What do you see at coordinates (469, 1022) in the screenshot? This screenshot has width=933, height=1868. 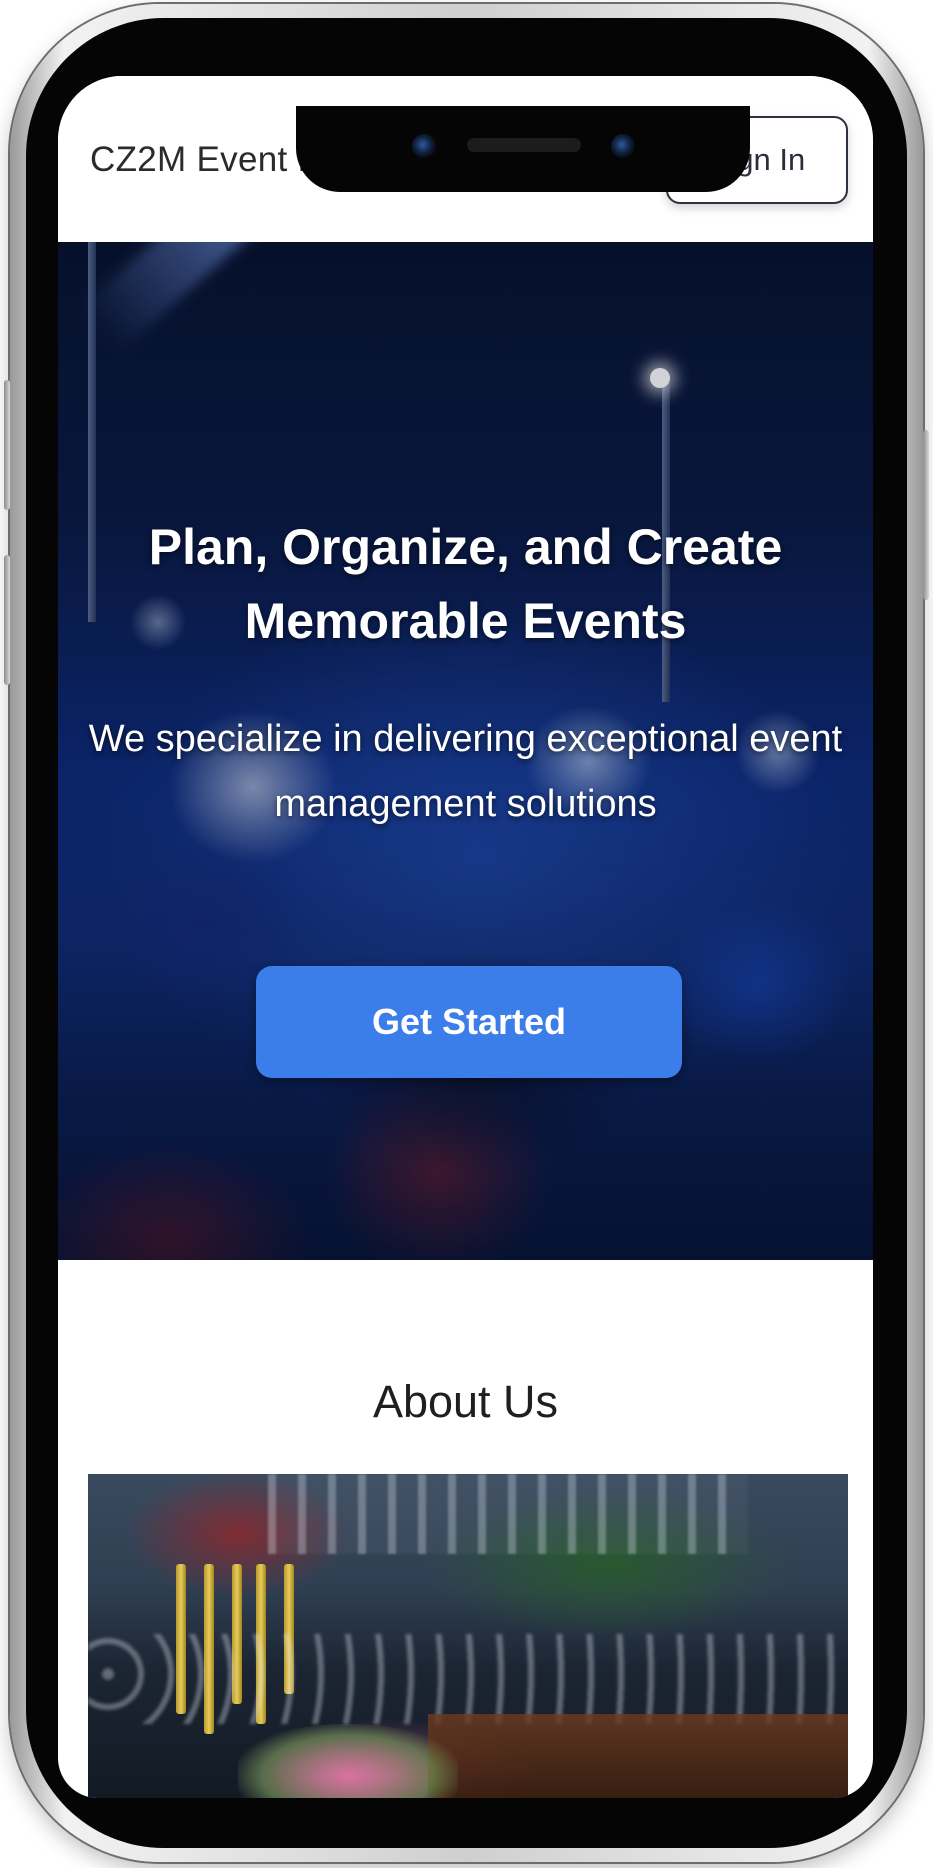 I see `get-started-button: Get Started` at bounding box center [469, 1022].